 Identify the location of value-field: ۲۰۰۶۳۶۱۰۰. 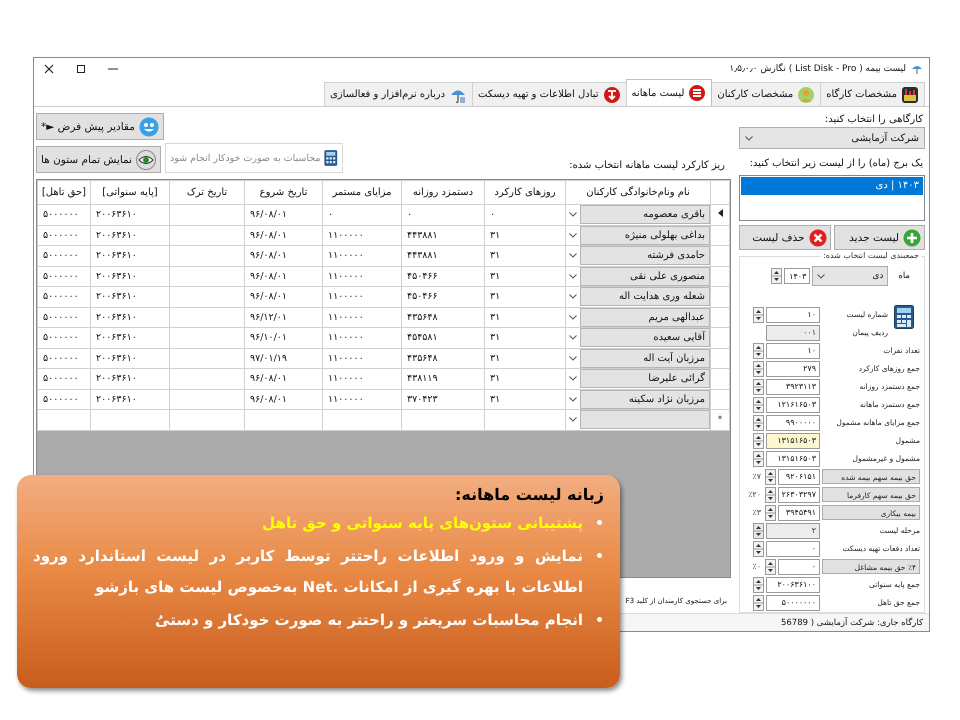
(793, 584).